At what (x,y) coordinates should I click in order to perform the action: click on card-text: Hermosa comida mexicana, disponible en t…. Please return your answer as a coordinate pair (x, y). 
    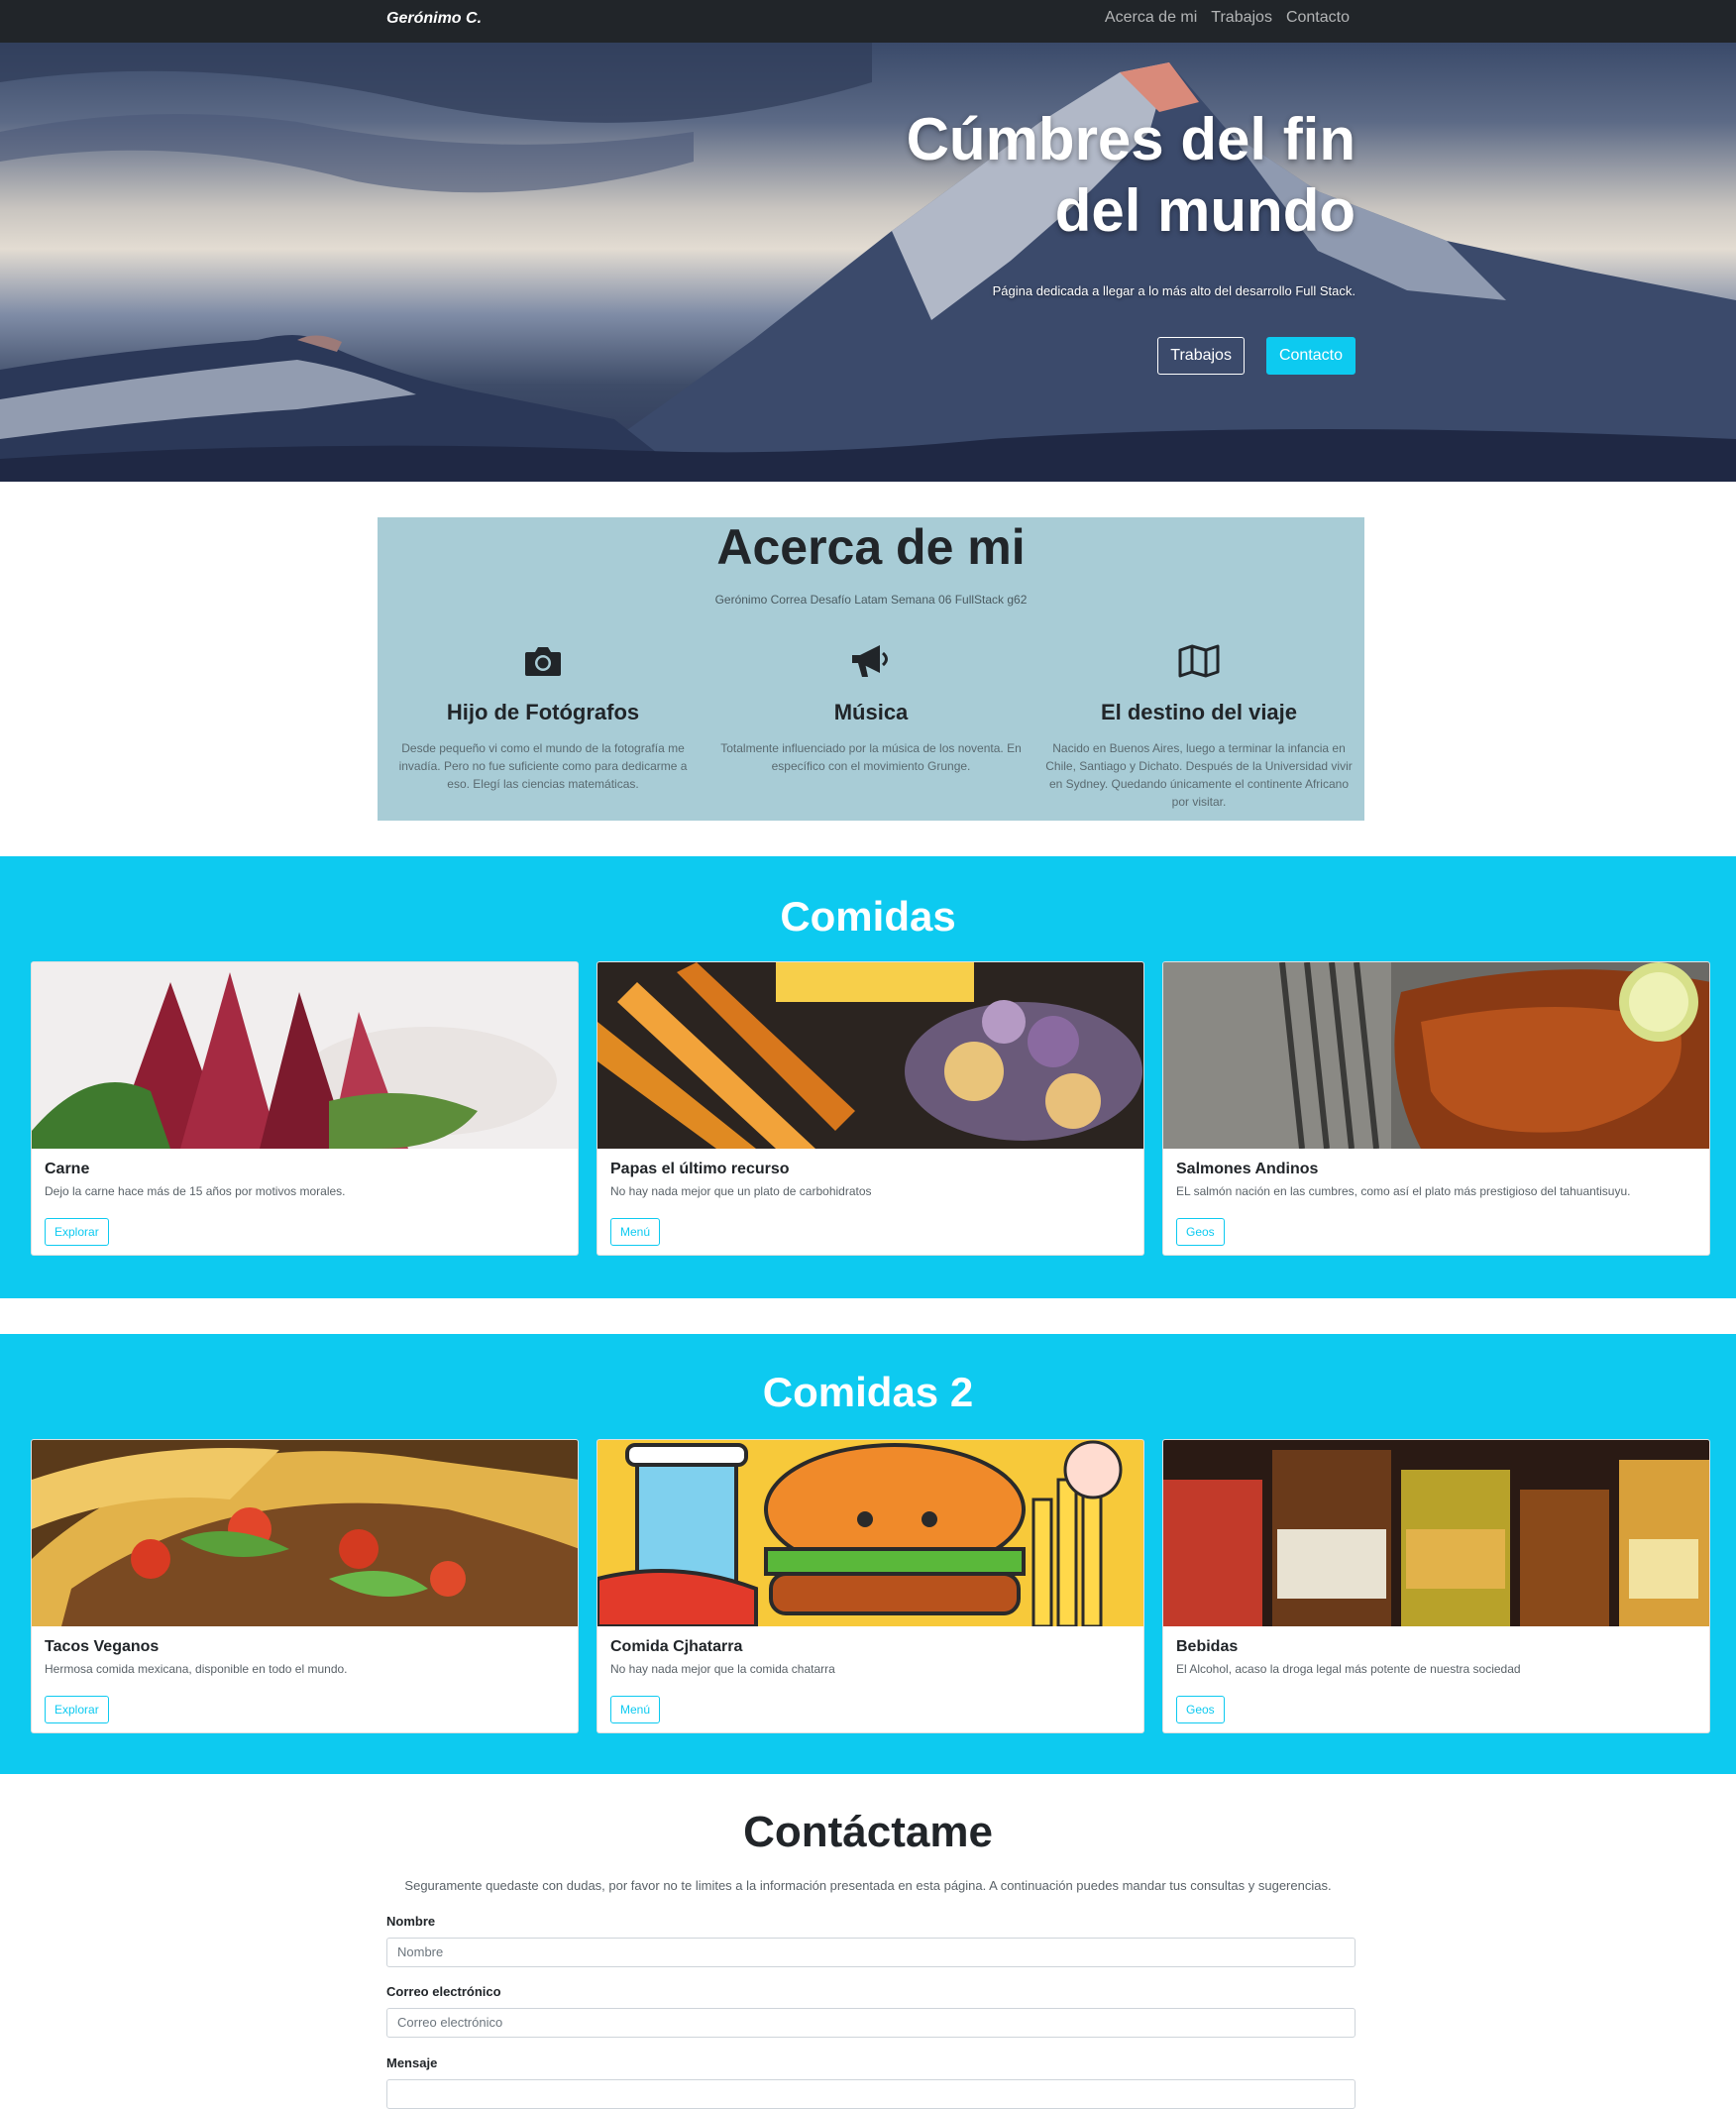
    Looking at the image, I should click on (196, 1669).